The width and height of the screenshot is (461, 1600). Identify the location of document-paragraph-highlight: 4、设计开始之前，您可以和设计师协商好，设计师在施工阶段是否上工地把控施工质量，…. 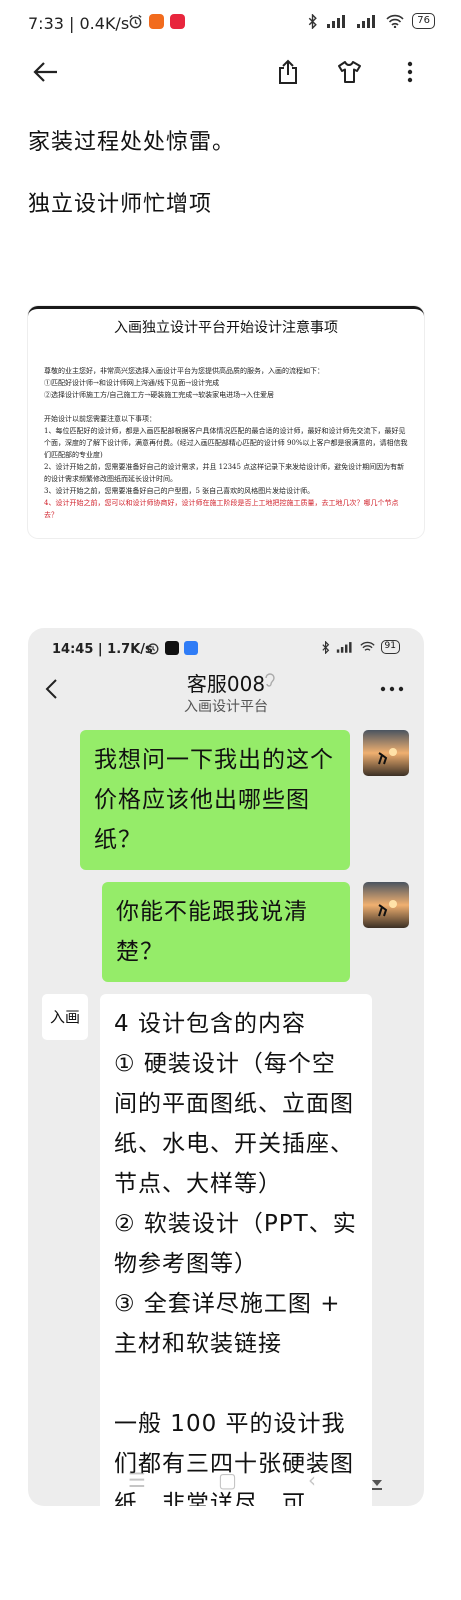
(221, 509).